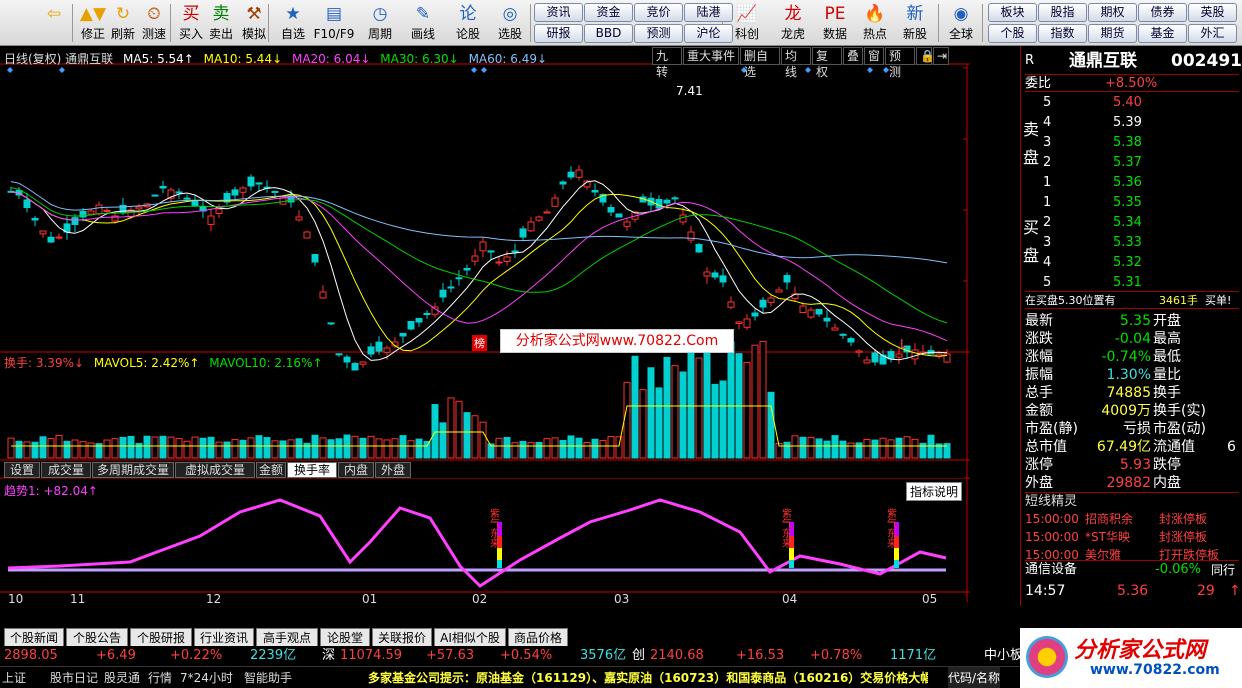 The image size is (1242, 688). I want to click on quick-link-button: 资讯, so click(558, 12).